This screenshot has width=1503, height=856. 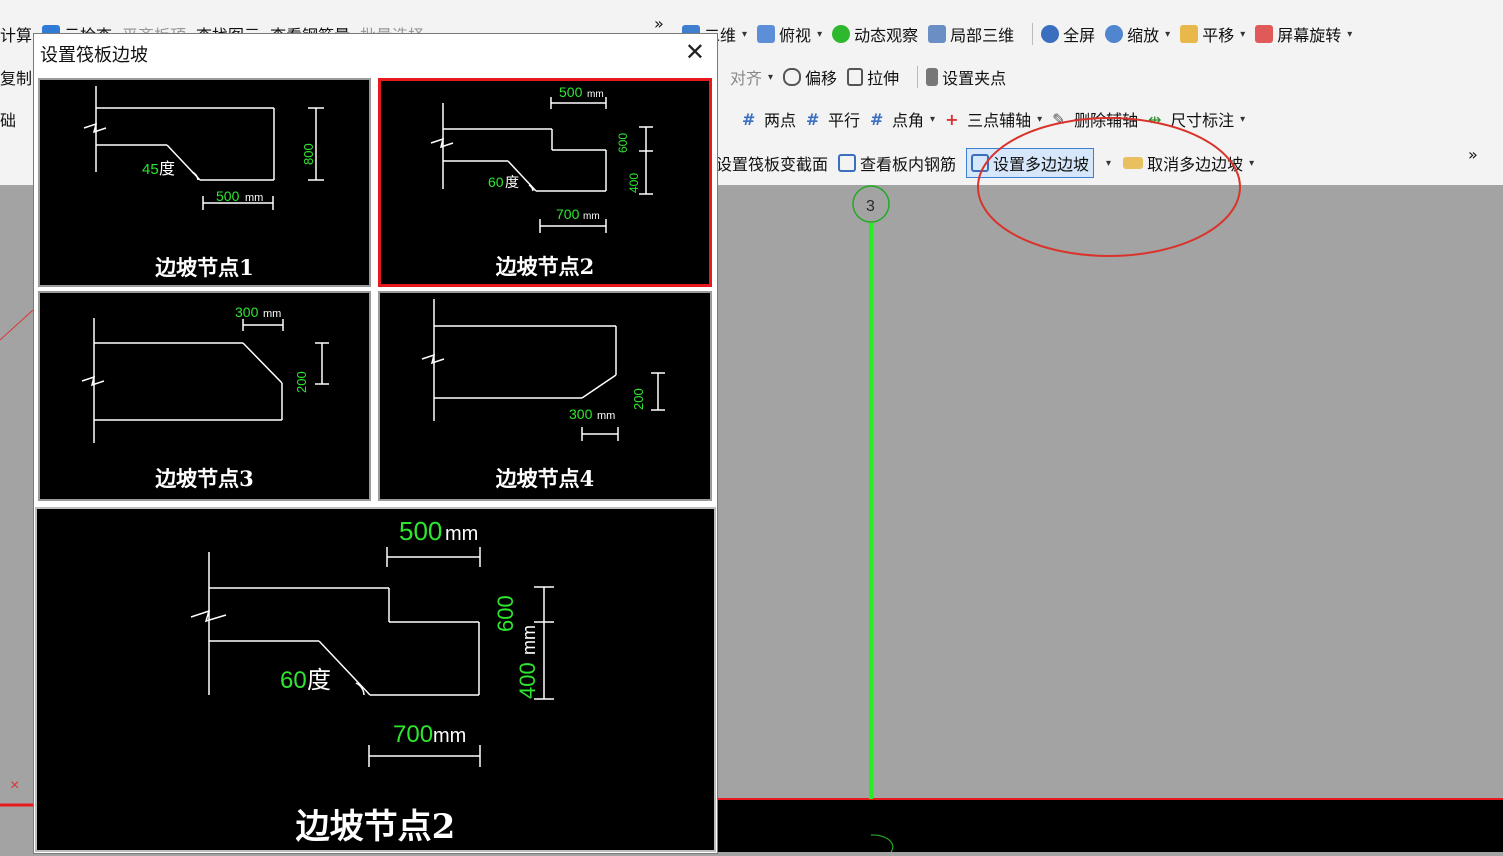 I want to click on stretch-button: 拉伸, so click(x=873, y=77).